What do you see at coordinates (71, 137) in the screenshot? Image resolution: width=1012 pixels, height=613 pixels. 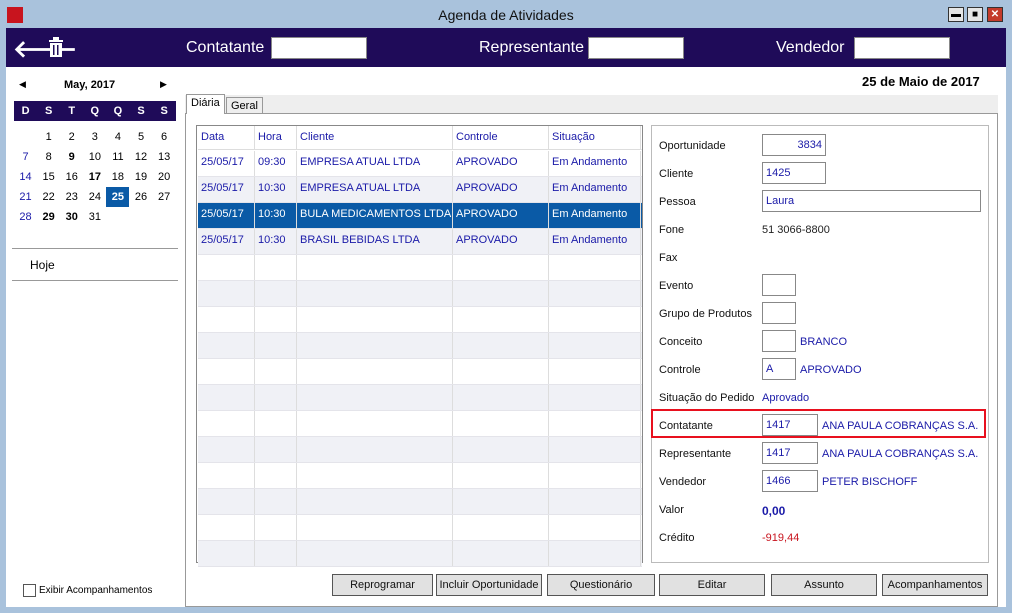 I see `calendar-day: 2` at bounding box center [71, 137].